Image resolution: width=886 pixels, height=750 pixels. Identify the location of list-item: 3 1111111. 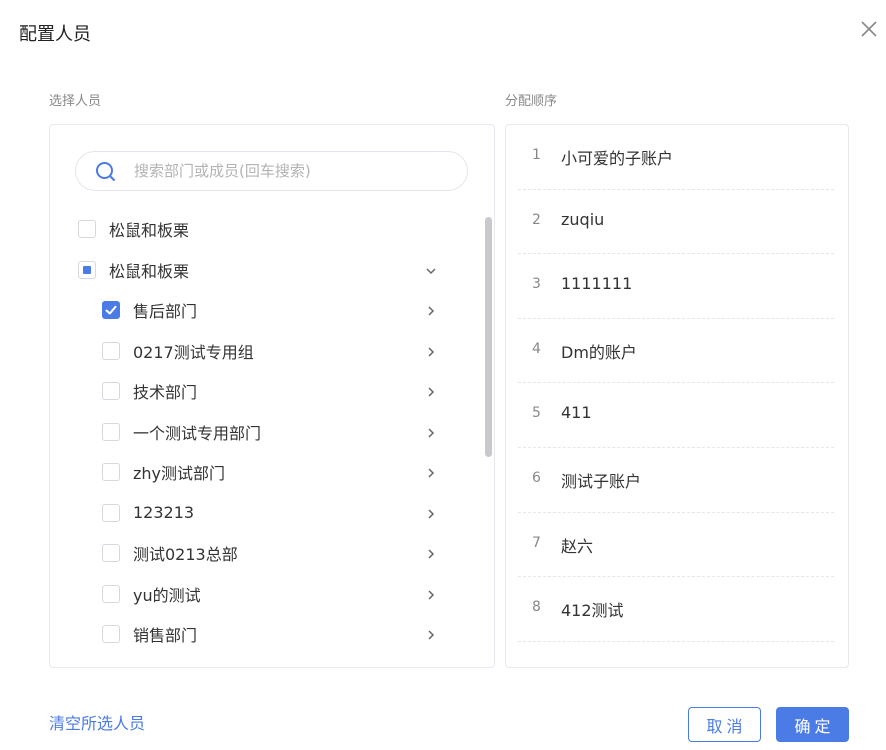
(676, 286).